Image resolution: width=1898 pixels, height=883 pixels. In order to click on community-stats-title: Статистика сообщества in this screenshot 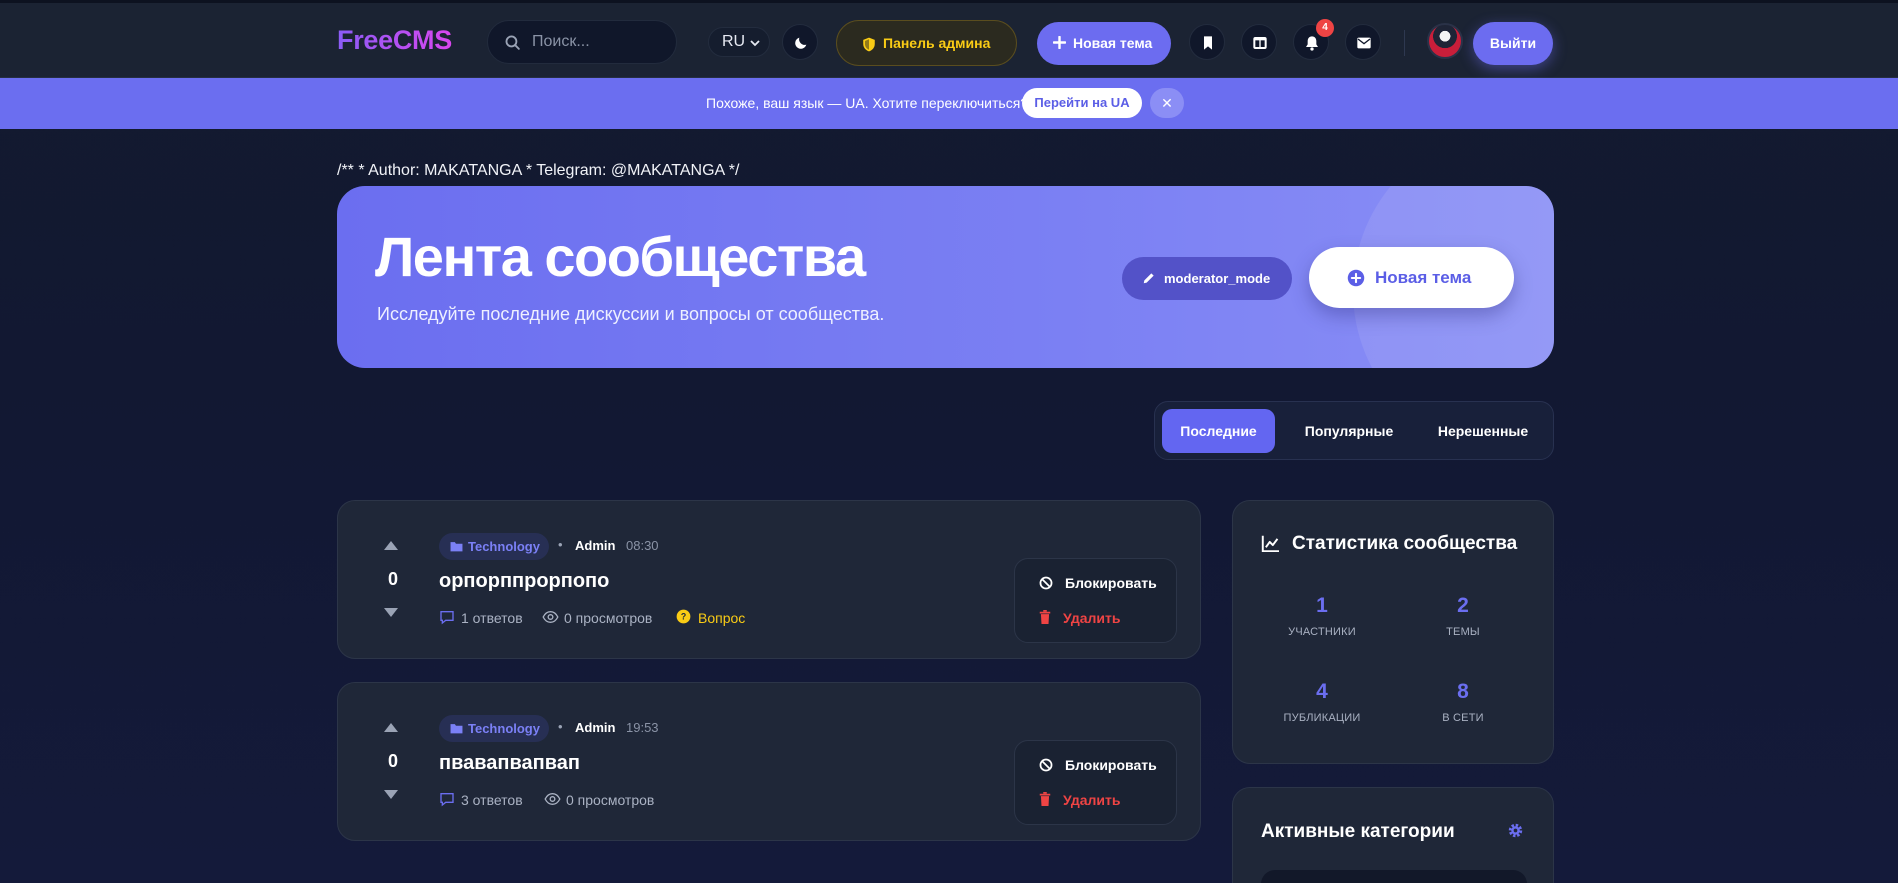, I will do `click(1405, 543)`.